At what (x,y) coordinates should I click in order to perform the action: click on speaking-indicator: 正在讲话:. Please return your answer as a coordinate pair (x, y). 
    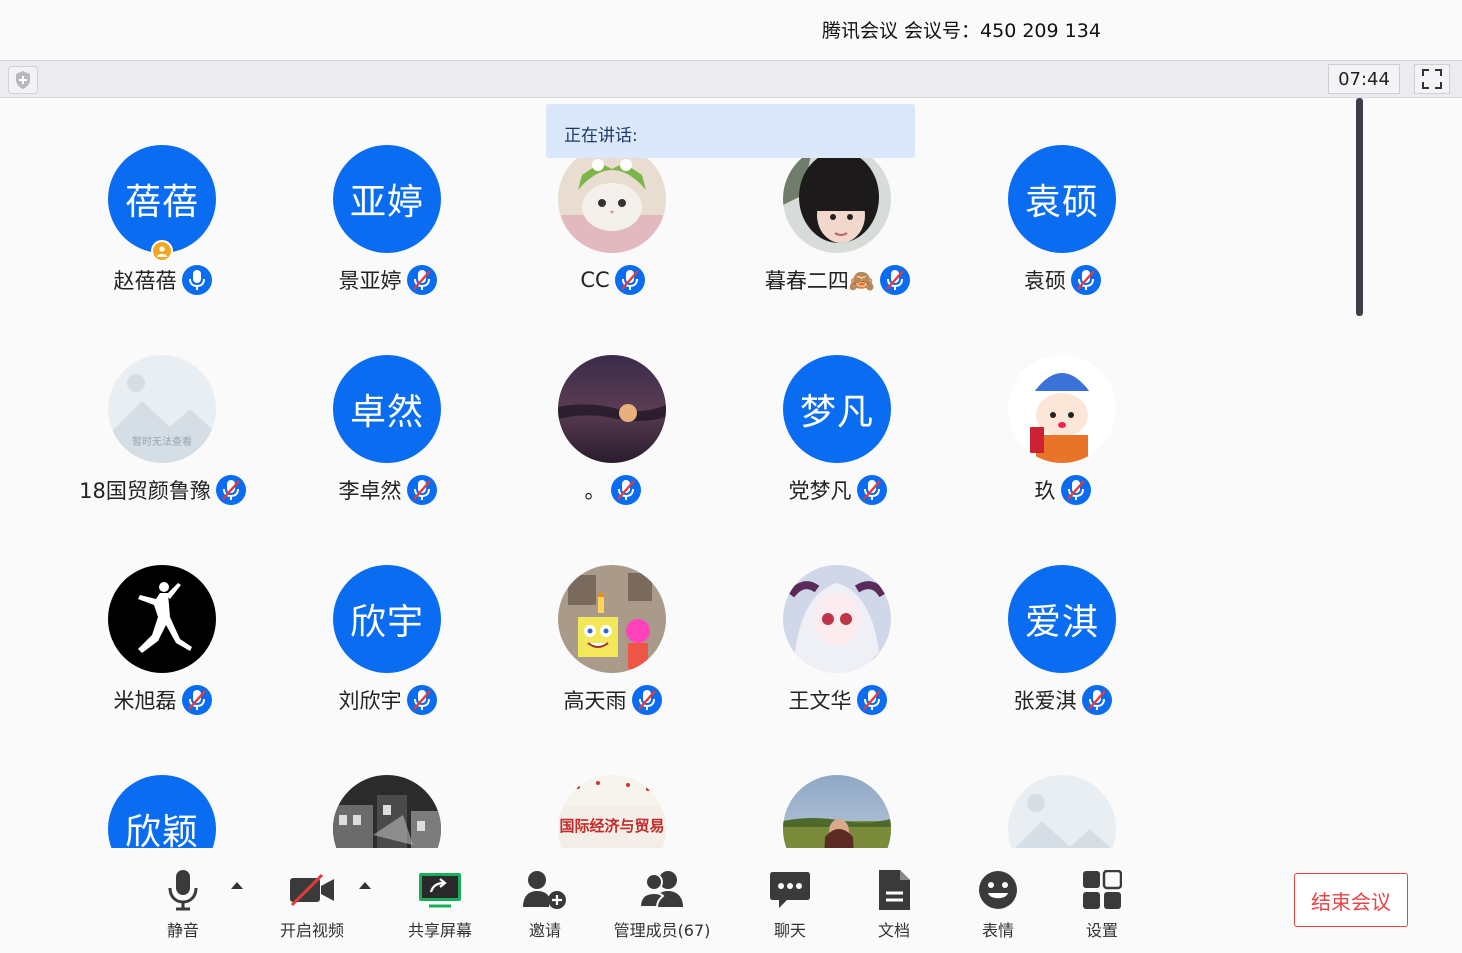
    Looking at the image, I should click on (730, 131).